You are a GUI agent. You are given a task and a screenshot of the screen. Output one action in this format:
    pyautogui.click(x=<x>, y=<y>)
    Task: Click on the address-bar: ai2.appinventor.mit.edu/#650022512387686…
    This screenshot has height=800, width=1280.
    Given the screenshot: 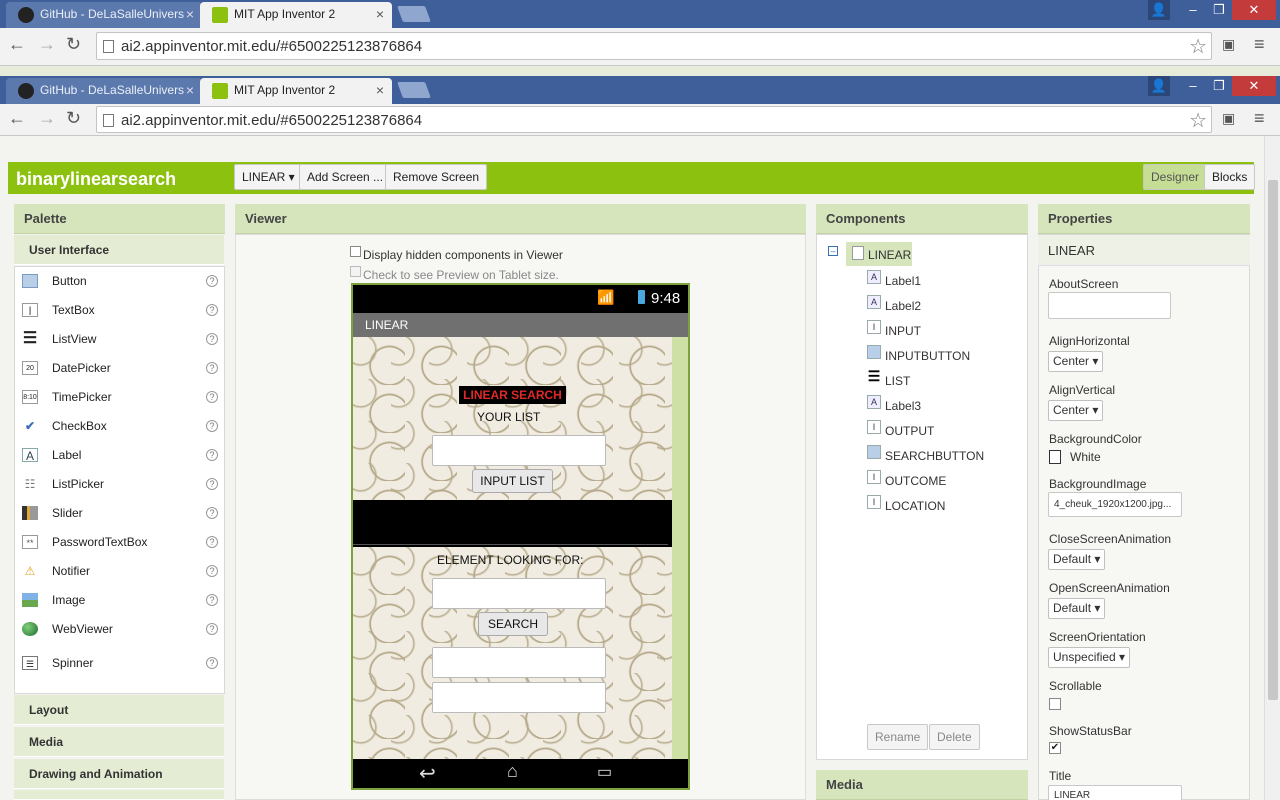 What is the action you would take?
    pyautogui.click(x=654, y=119)
    